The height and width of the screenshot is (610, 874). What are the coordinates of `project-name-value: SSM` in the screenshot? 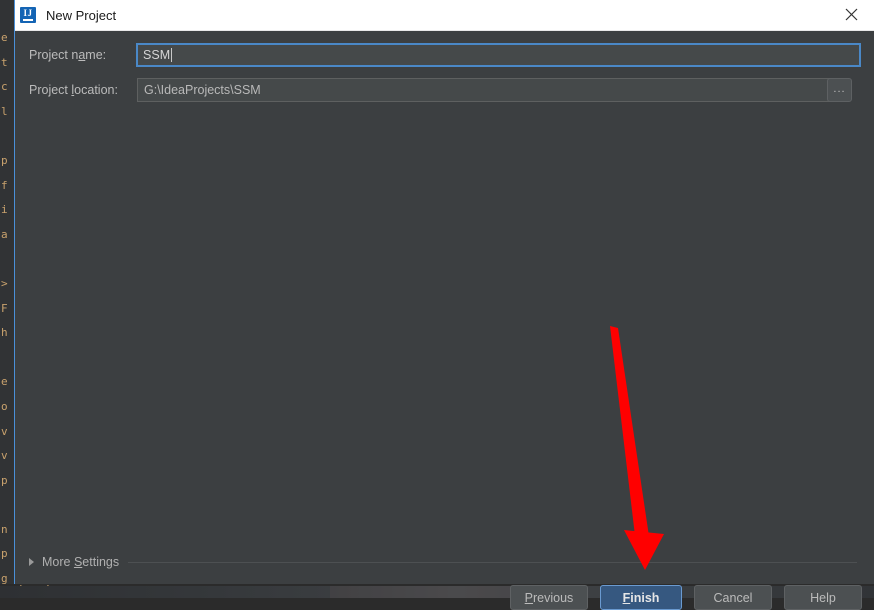 It's located at (157, 55).